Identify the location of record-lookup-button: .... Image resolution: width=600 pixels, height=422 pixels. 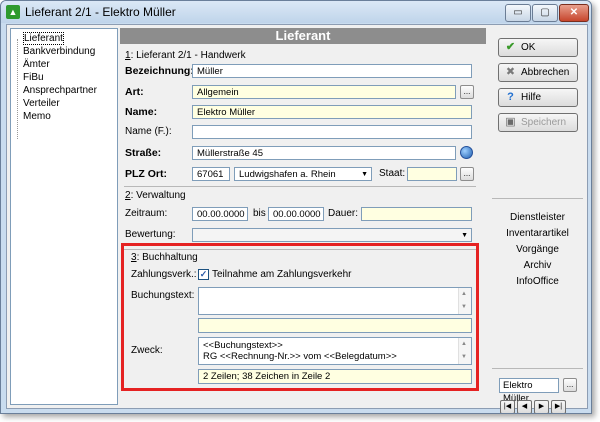
(570, 385).